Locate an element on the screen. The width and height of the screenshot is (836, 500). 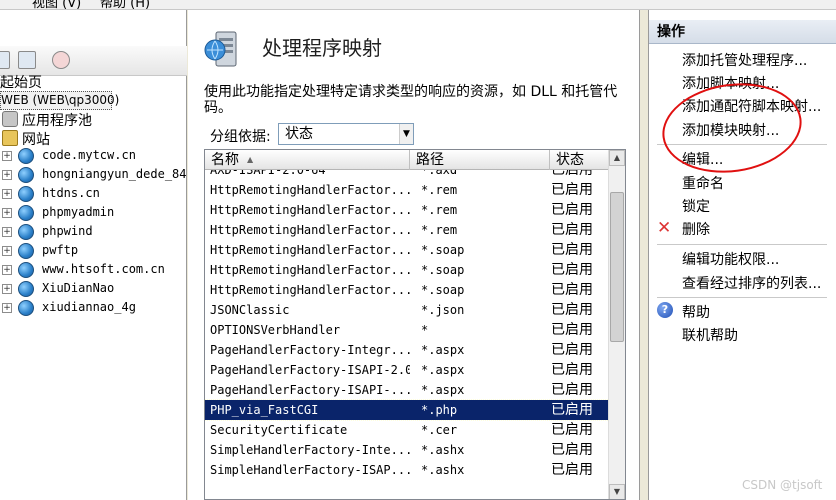
cell-path: * is located at coordinates (425, 330).